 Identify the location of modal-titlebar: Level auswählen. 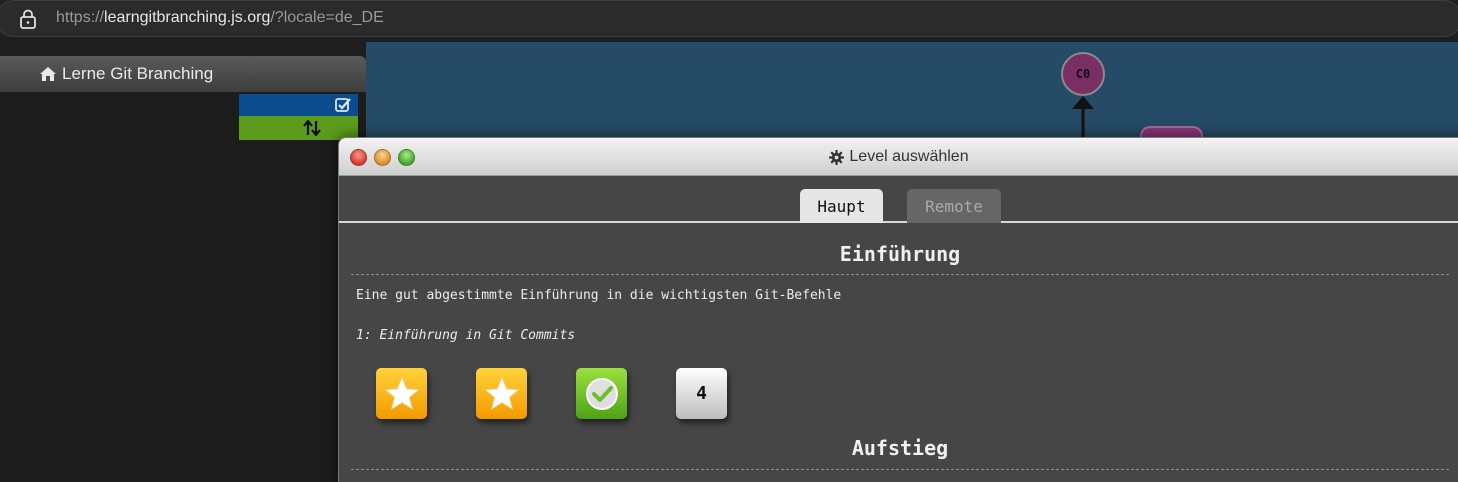
(898, 157).